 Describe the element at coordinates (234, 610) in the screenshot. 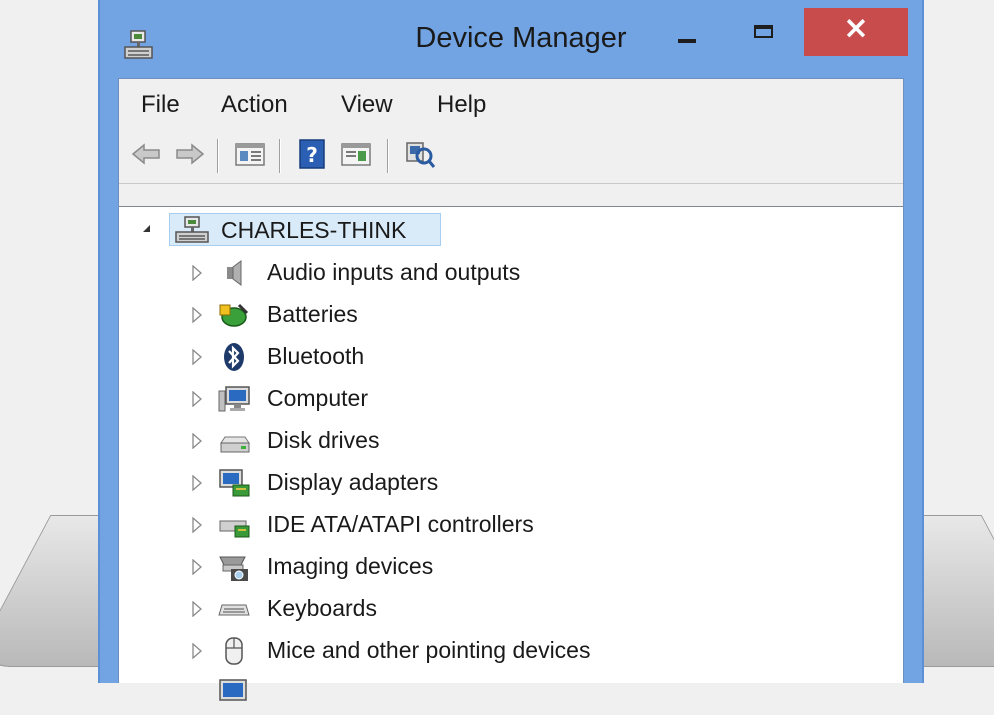

I see `keyboard-icon` at that location.